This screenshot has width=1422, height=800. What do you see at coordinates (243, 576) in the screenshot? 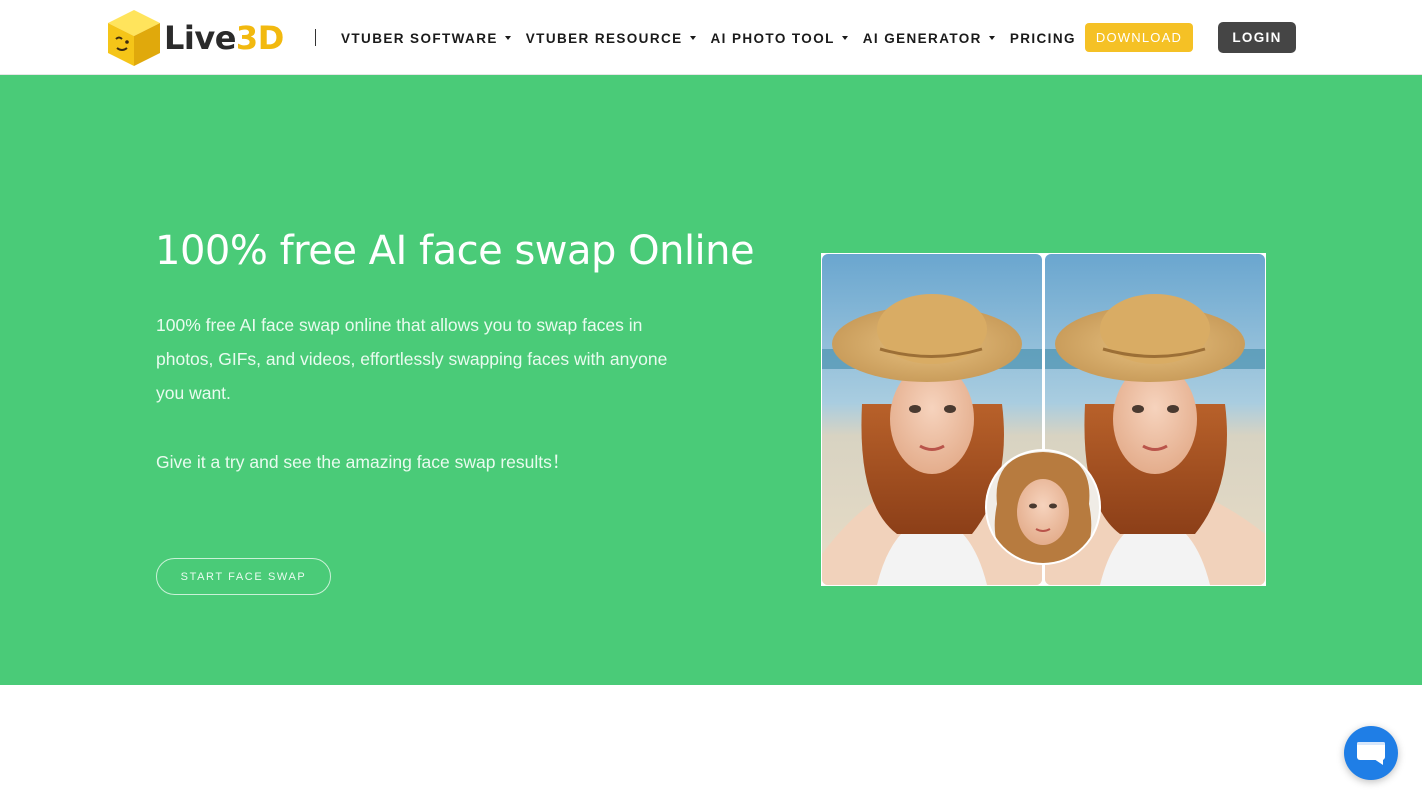
I see `start-face-swap-button: START FACE SWAP` at bounding box center [243, 576].